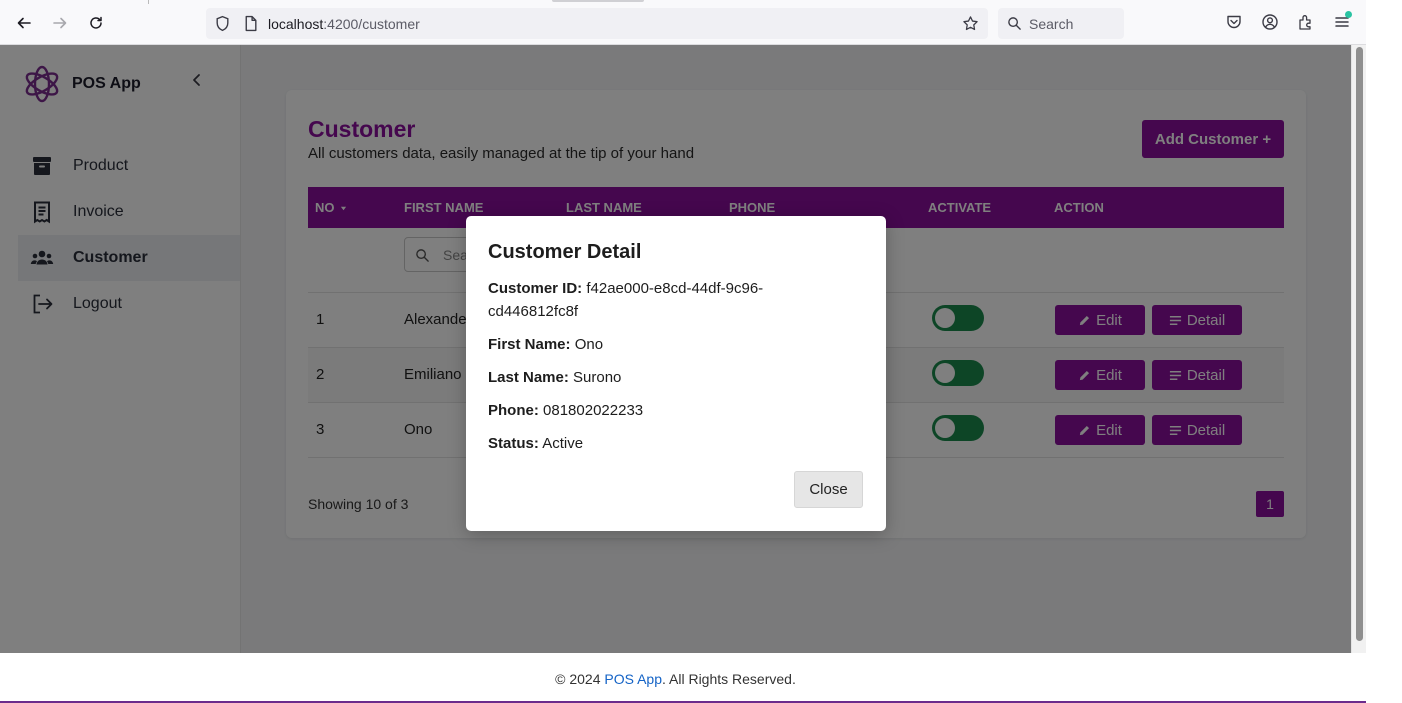  I want to click on detail-value: 081802022233, so click(593, 410).